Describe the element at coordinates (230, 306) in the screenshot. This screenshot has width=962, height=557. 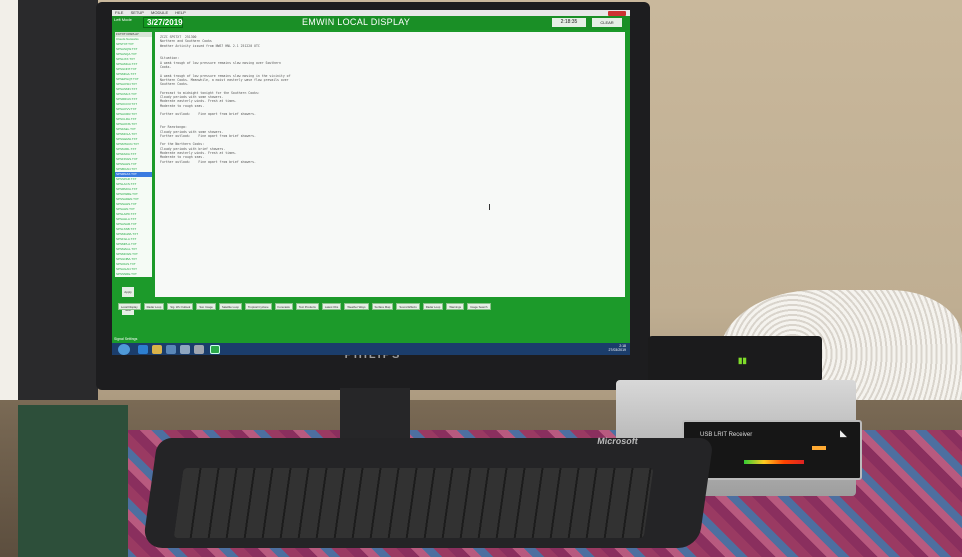
I see `product-button: Satellite Loop` at that location.